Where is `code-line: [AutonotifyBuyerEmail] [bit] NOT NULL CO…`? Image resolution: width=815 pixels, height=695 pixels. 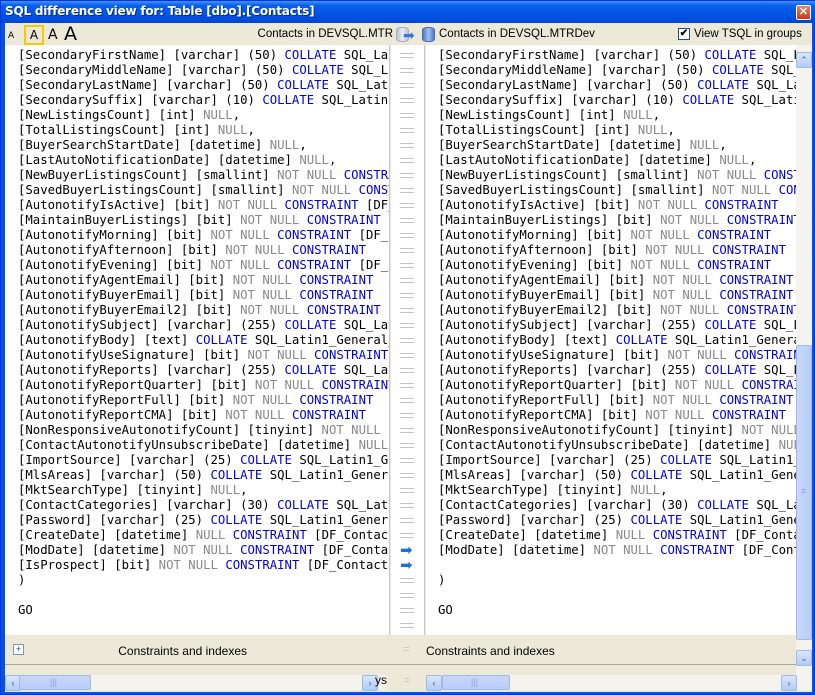 code-line: [AutonotifyBuyerEmail] [bit] NOT NULL CO… is located at coordinates (617, 295).